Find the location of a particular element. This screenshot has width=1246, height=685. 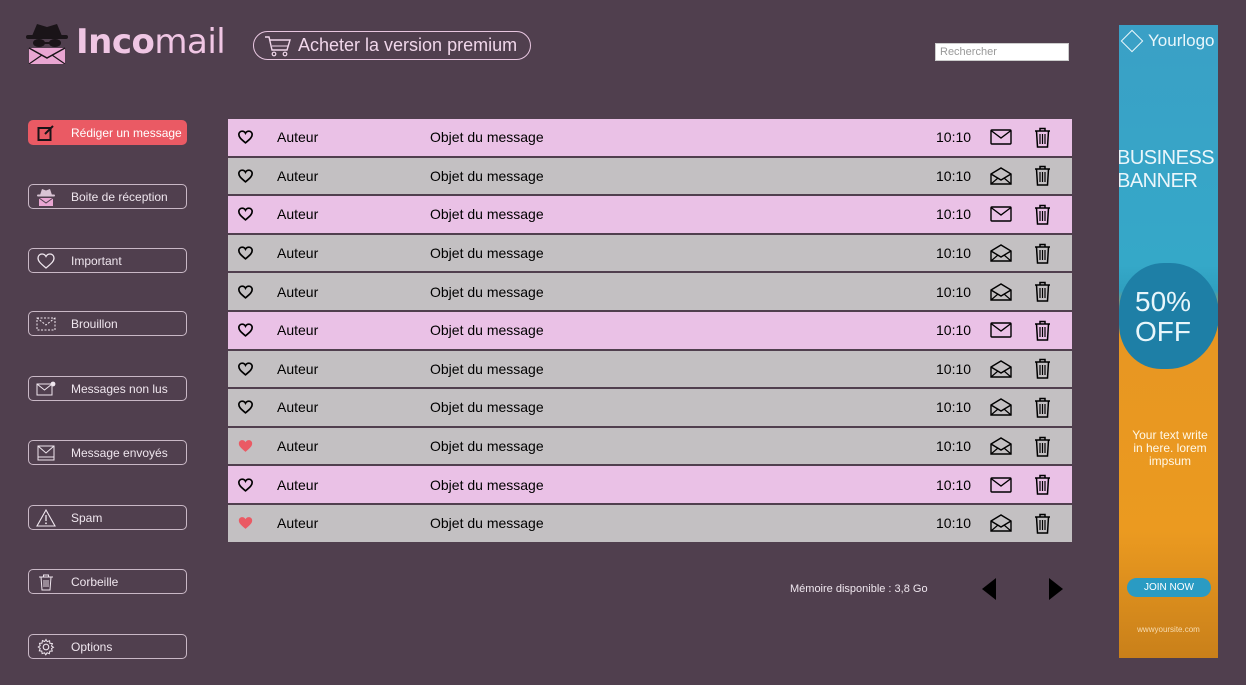

ad-offer-percent: 50% is located at coordinates (1163, 301).